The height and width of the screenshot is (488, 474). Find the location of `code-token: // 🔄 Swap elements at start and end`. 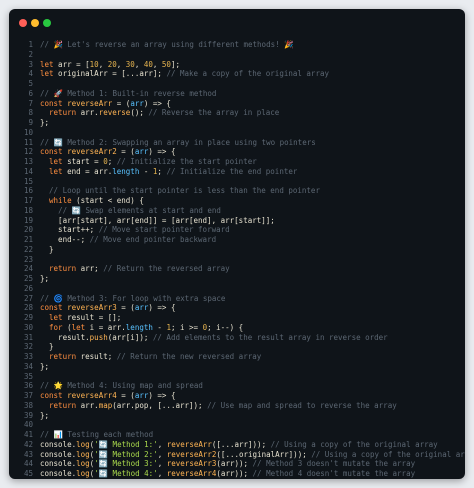

code-token: // 🔄 Swap elements at start and end is located at coordinates (139, 210).